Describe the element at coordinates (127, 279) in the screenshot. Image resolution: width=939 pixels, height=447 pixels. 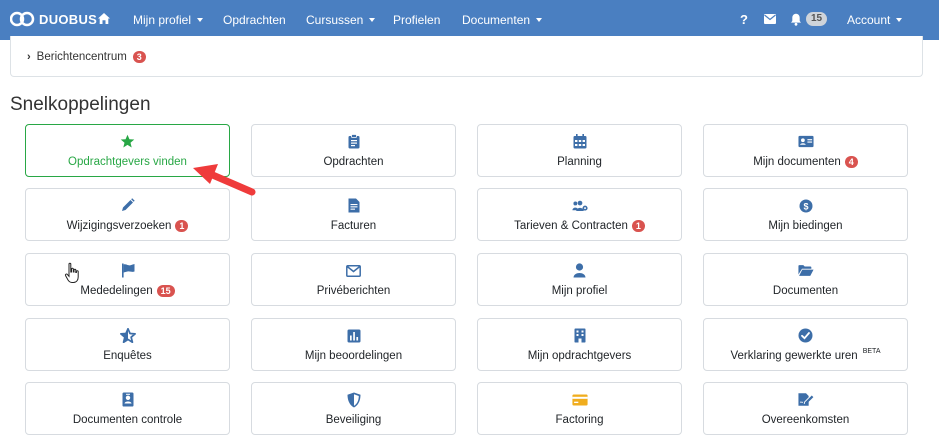
I see `tile-mededelingen: Mededelingen 15` at that location.